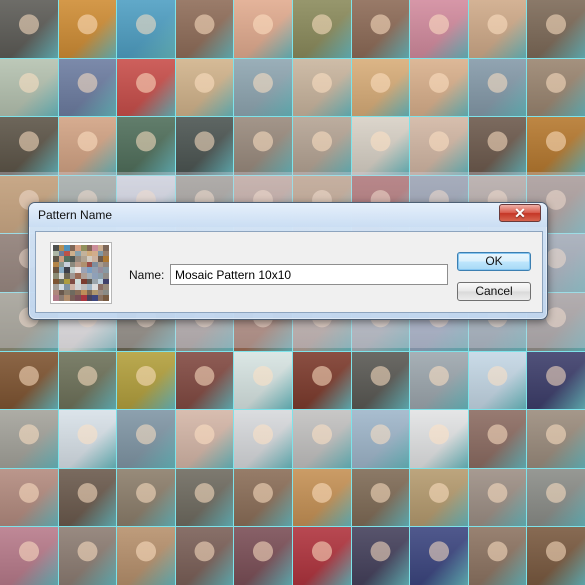 The width and height of the screenshot is (585, 585). What do you see at coordinates (494, 291) in the screenshot?
I see `cancel-button: Cancel` at bounding box center [494, 291].